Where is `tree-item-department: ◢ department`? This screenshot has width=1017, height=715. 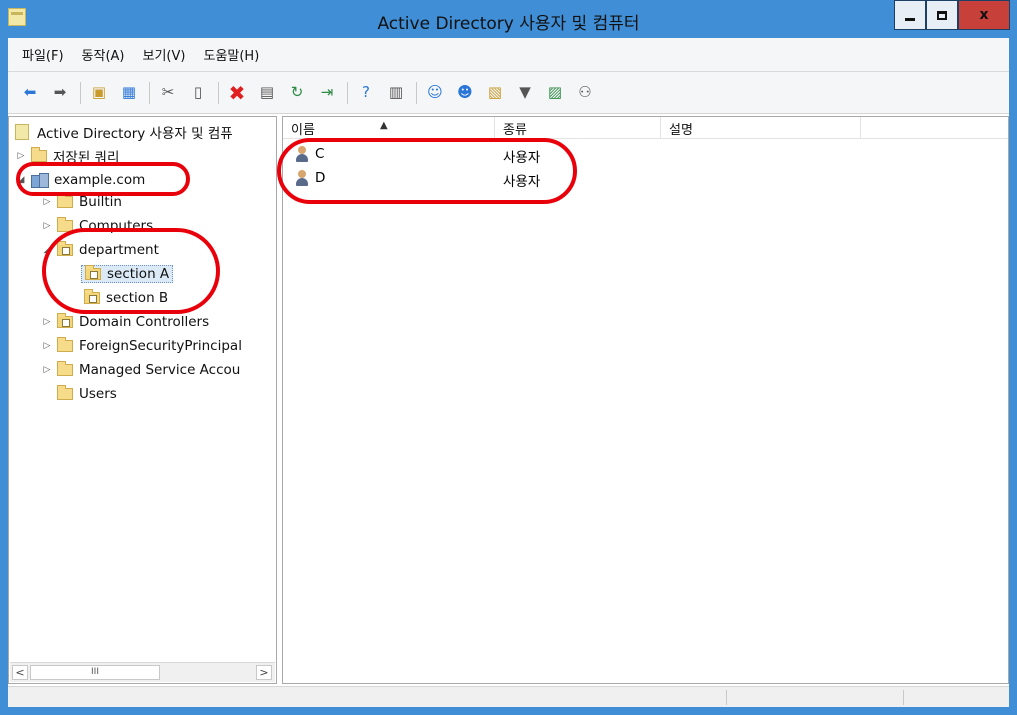 tree-item-department: ◢ department is located at coordinates (100, 250).